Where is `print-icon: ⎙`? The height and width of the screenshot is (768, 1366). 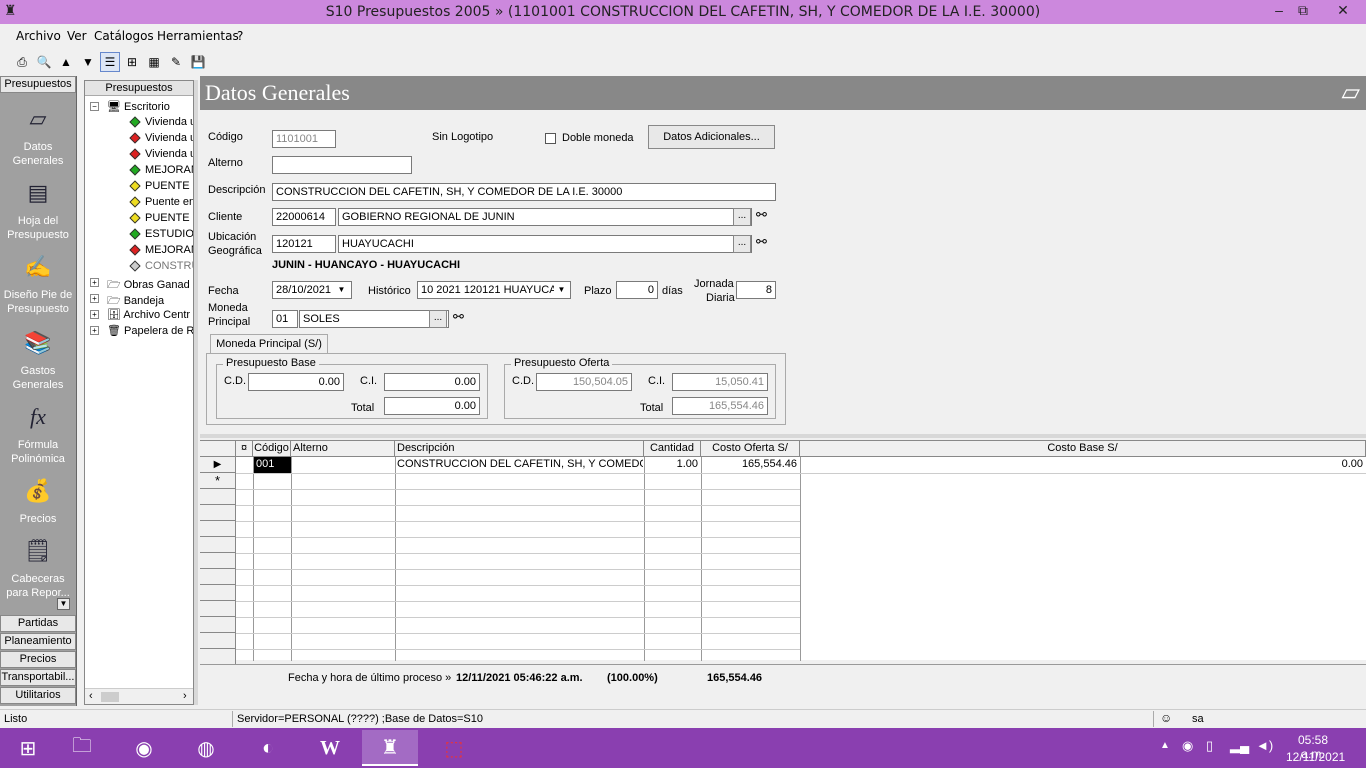
print-icon: ⎙ is located at coordinates (22, 62).